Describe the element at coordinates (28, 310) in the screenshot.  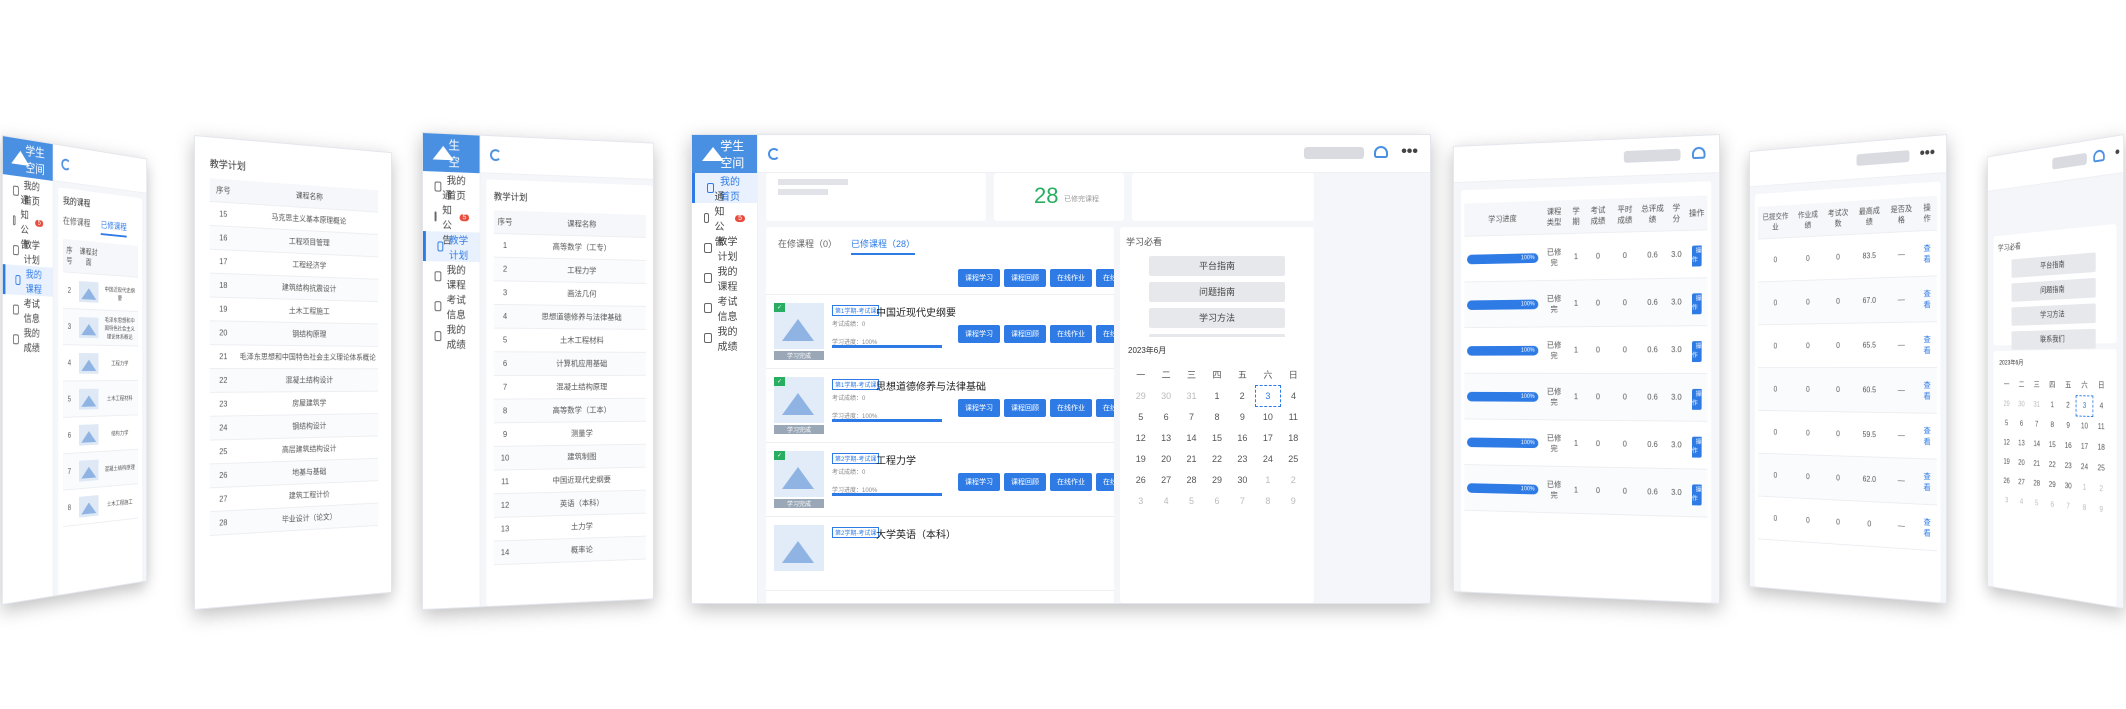
I see `sidebar-item-4: 考试信息` at that location.